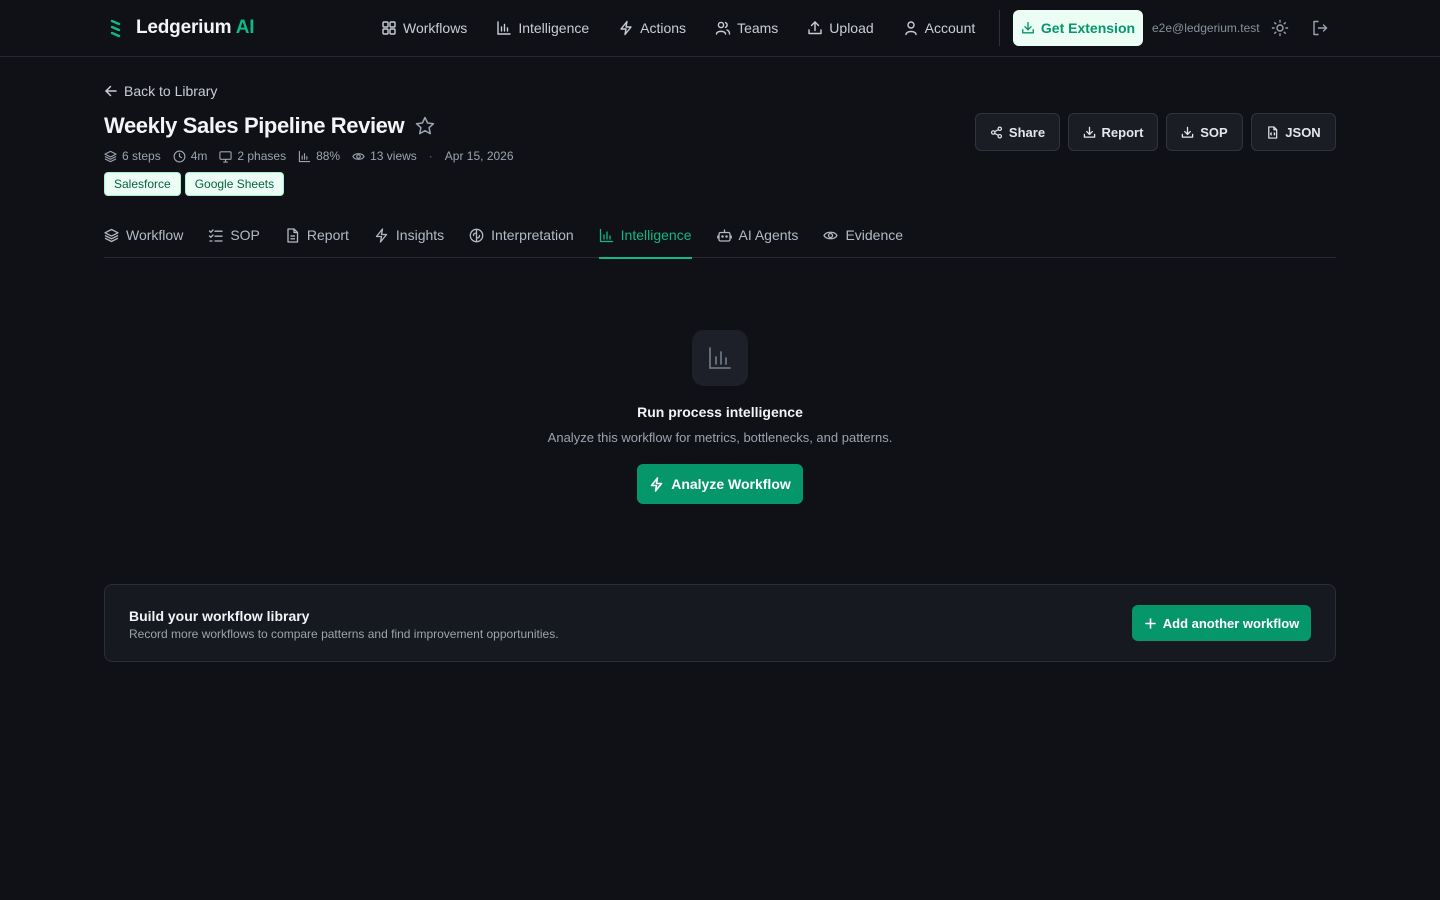 This screenshot has height=900, width=1440. Describe the element at coordinates (425, 126) in the screenshot. I see `star-icon` at that location.